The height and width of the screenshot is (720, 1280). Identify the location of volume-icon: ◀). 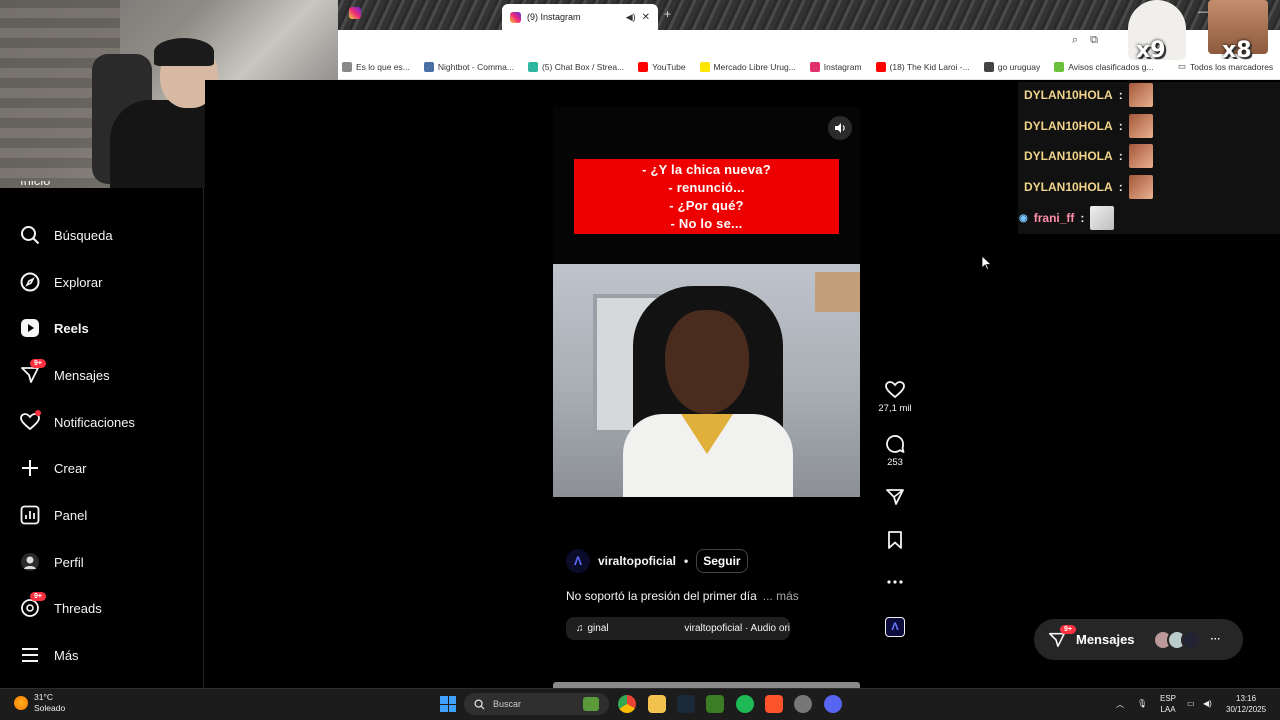
(1207, 703).